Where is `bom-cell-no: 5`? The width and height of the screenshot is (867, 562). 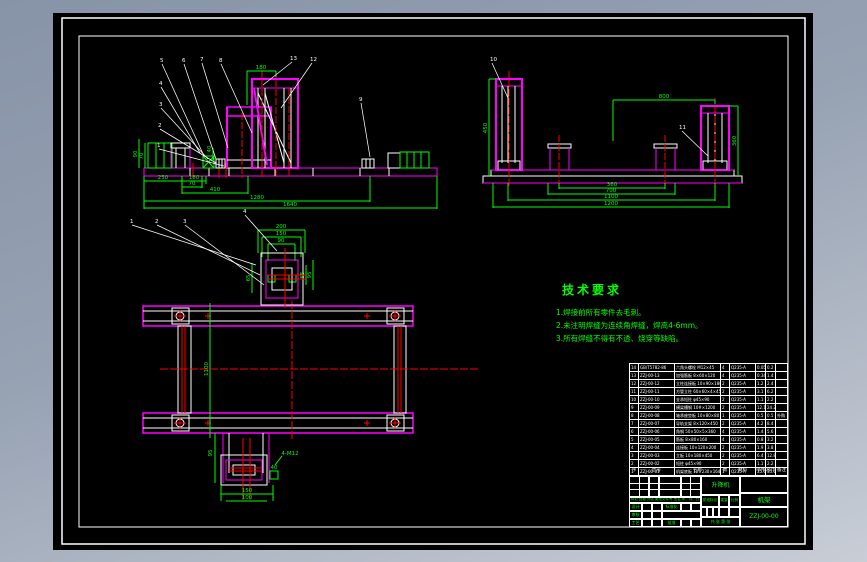 bom-cell-no: 5 is located at coordinates (634, 440).